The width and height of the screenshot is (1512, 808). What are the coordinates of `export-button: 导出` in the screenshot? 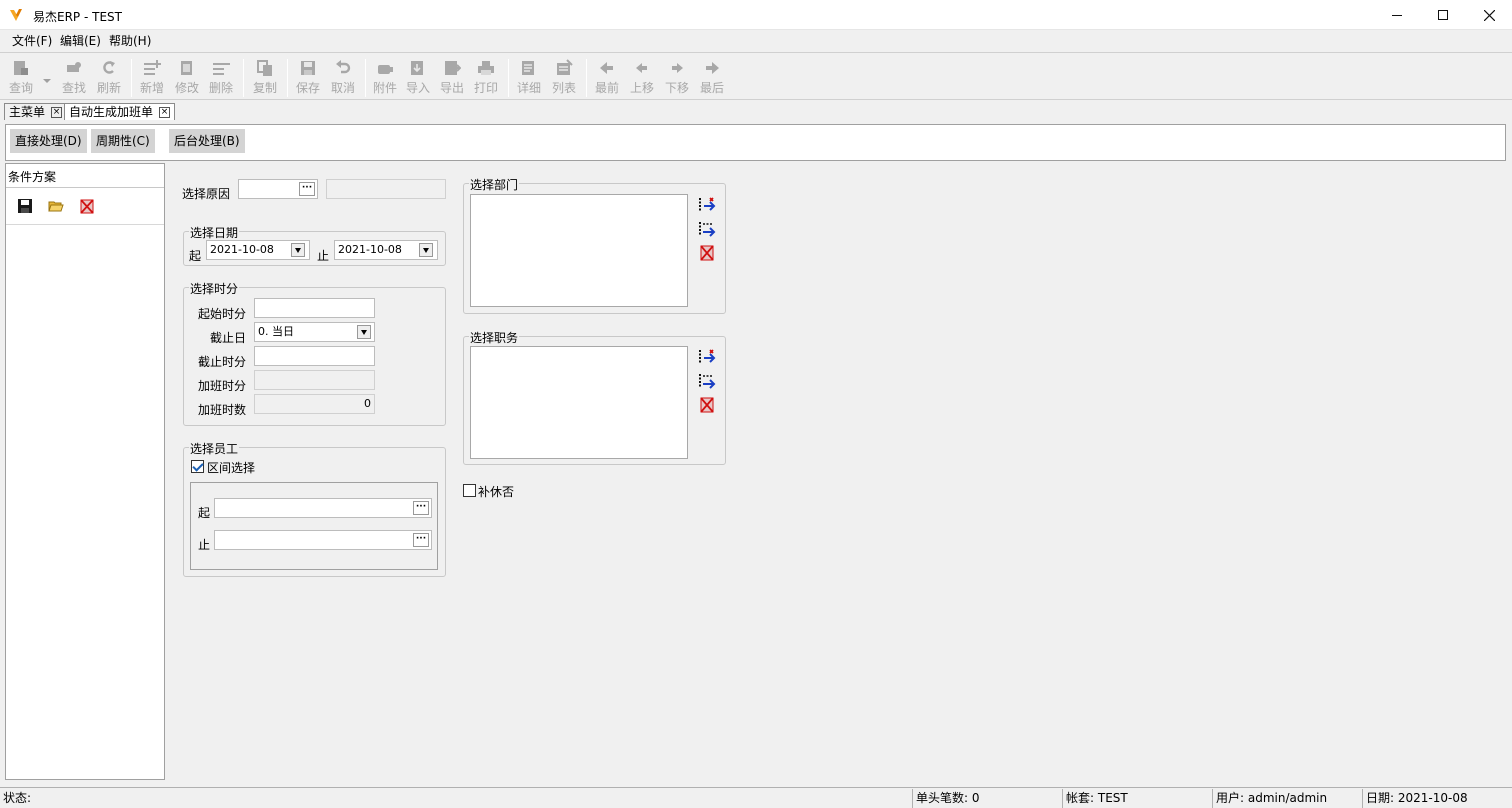 It's located at (452, 78).